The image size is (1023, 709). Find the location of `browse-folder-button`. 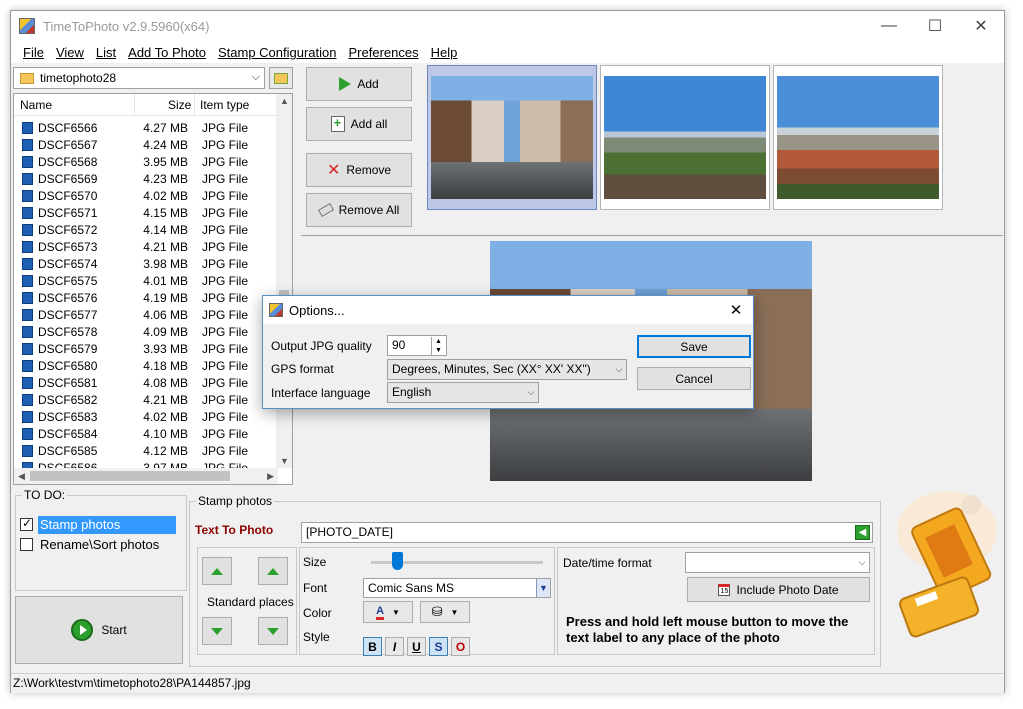

browse-folder-button is located at coordinates (281, 78).